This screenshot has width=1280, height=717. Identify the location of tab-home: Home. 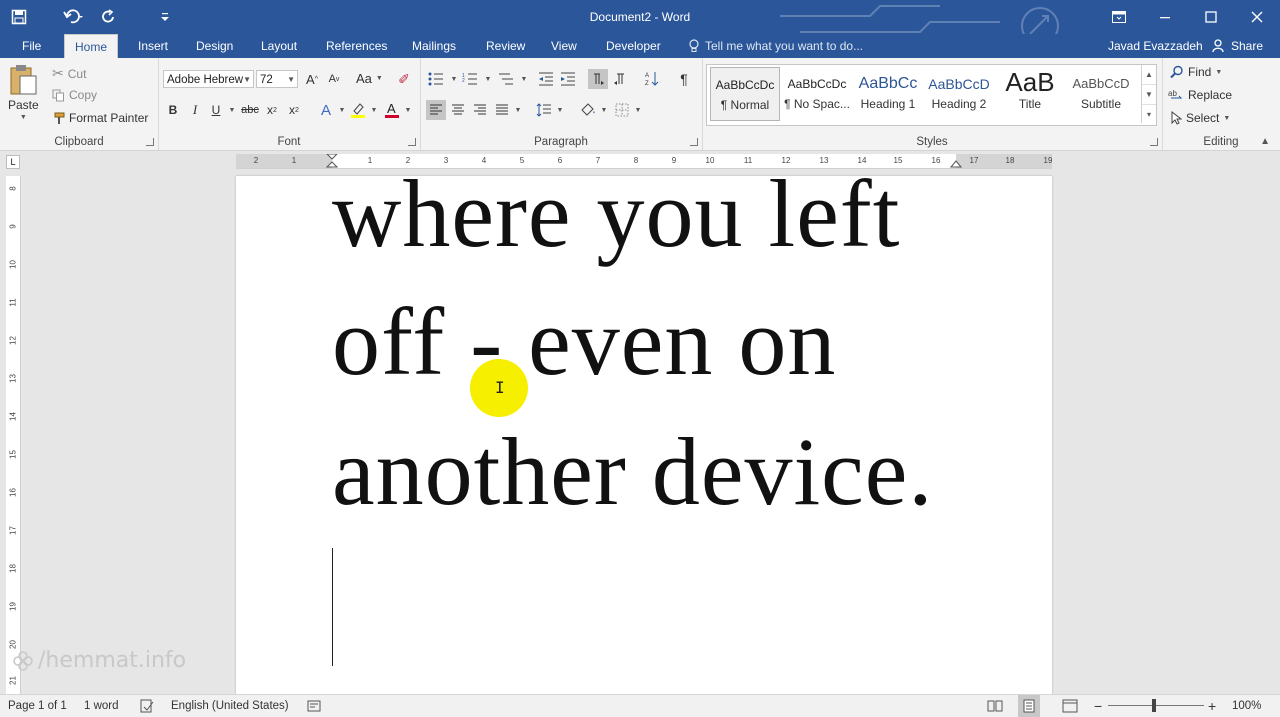
(91, 46).